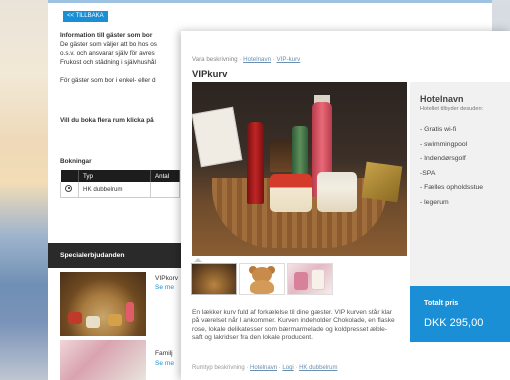  I want to click on green-bottle-shape, so click(300, 152).